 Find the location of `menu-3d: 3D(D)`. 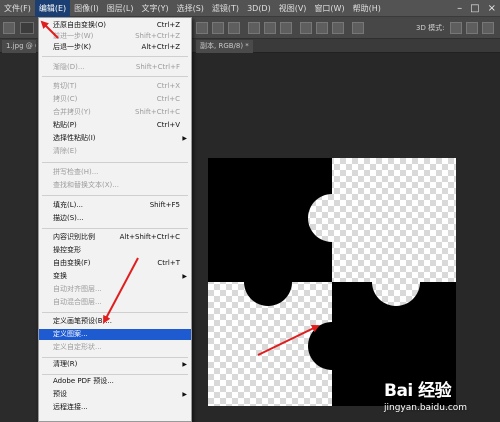

menu-3d: 3D(D) is located at coordinates (259, 8).